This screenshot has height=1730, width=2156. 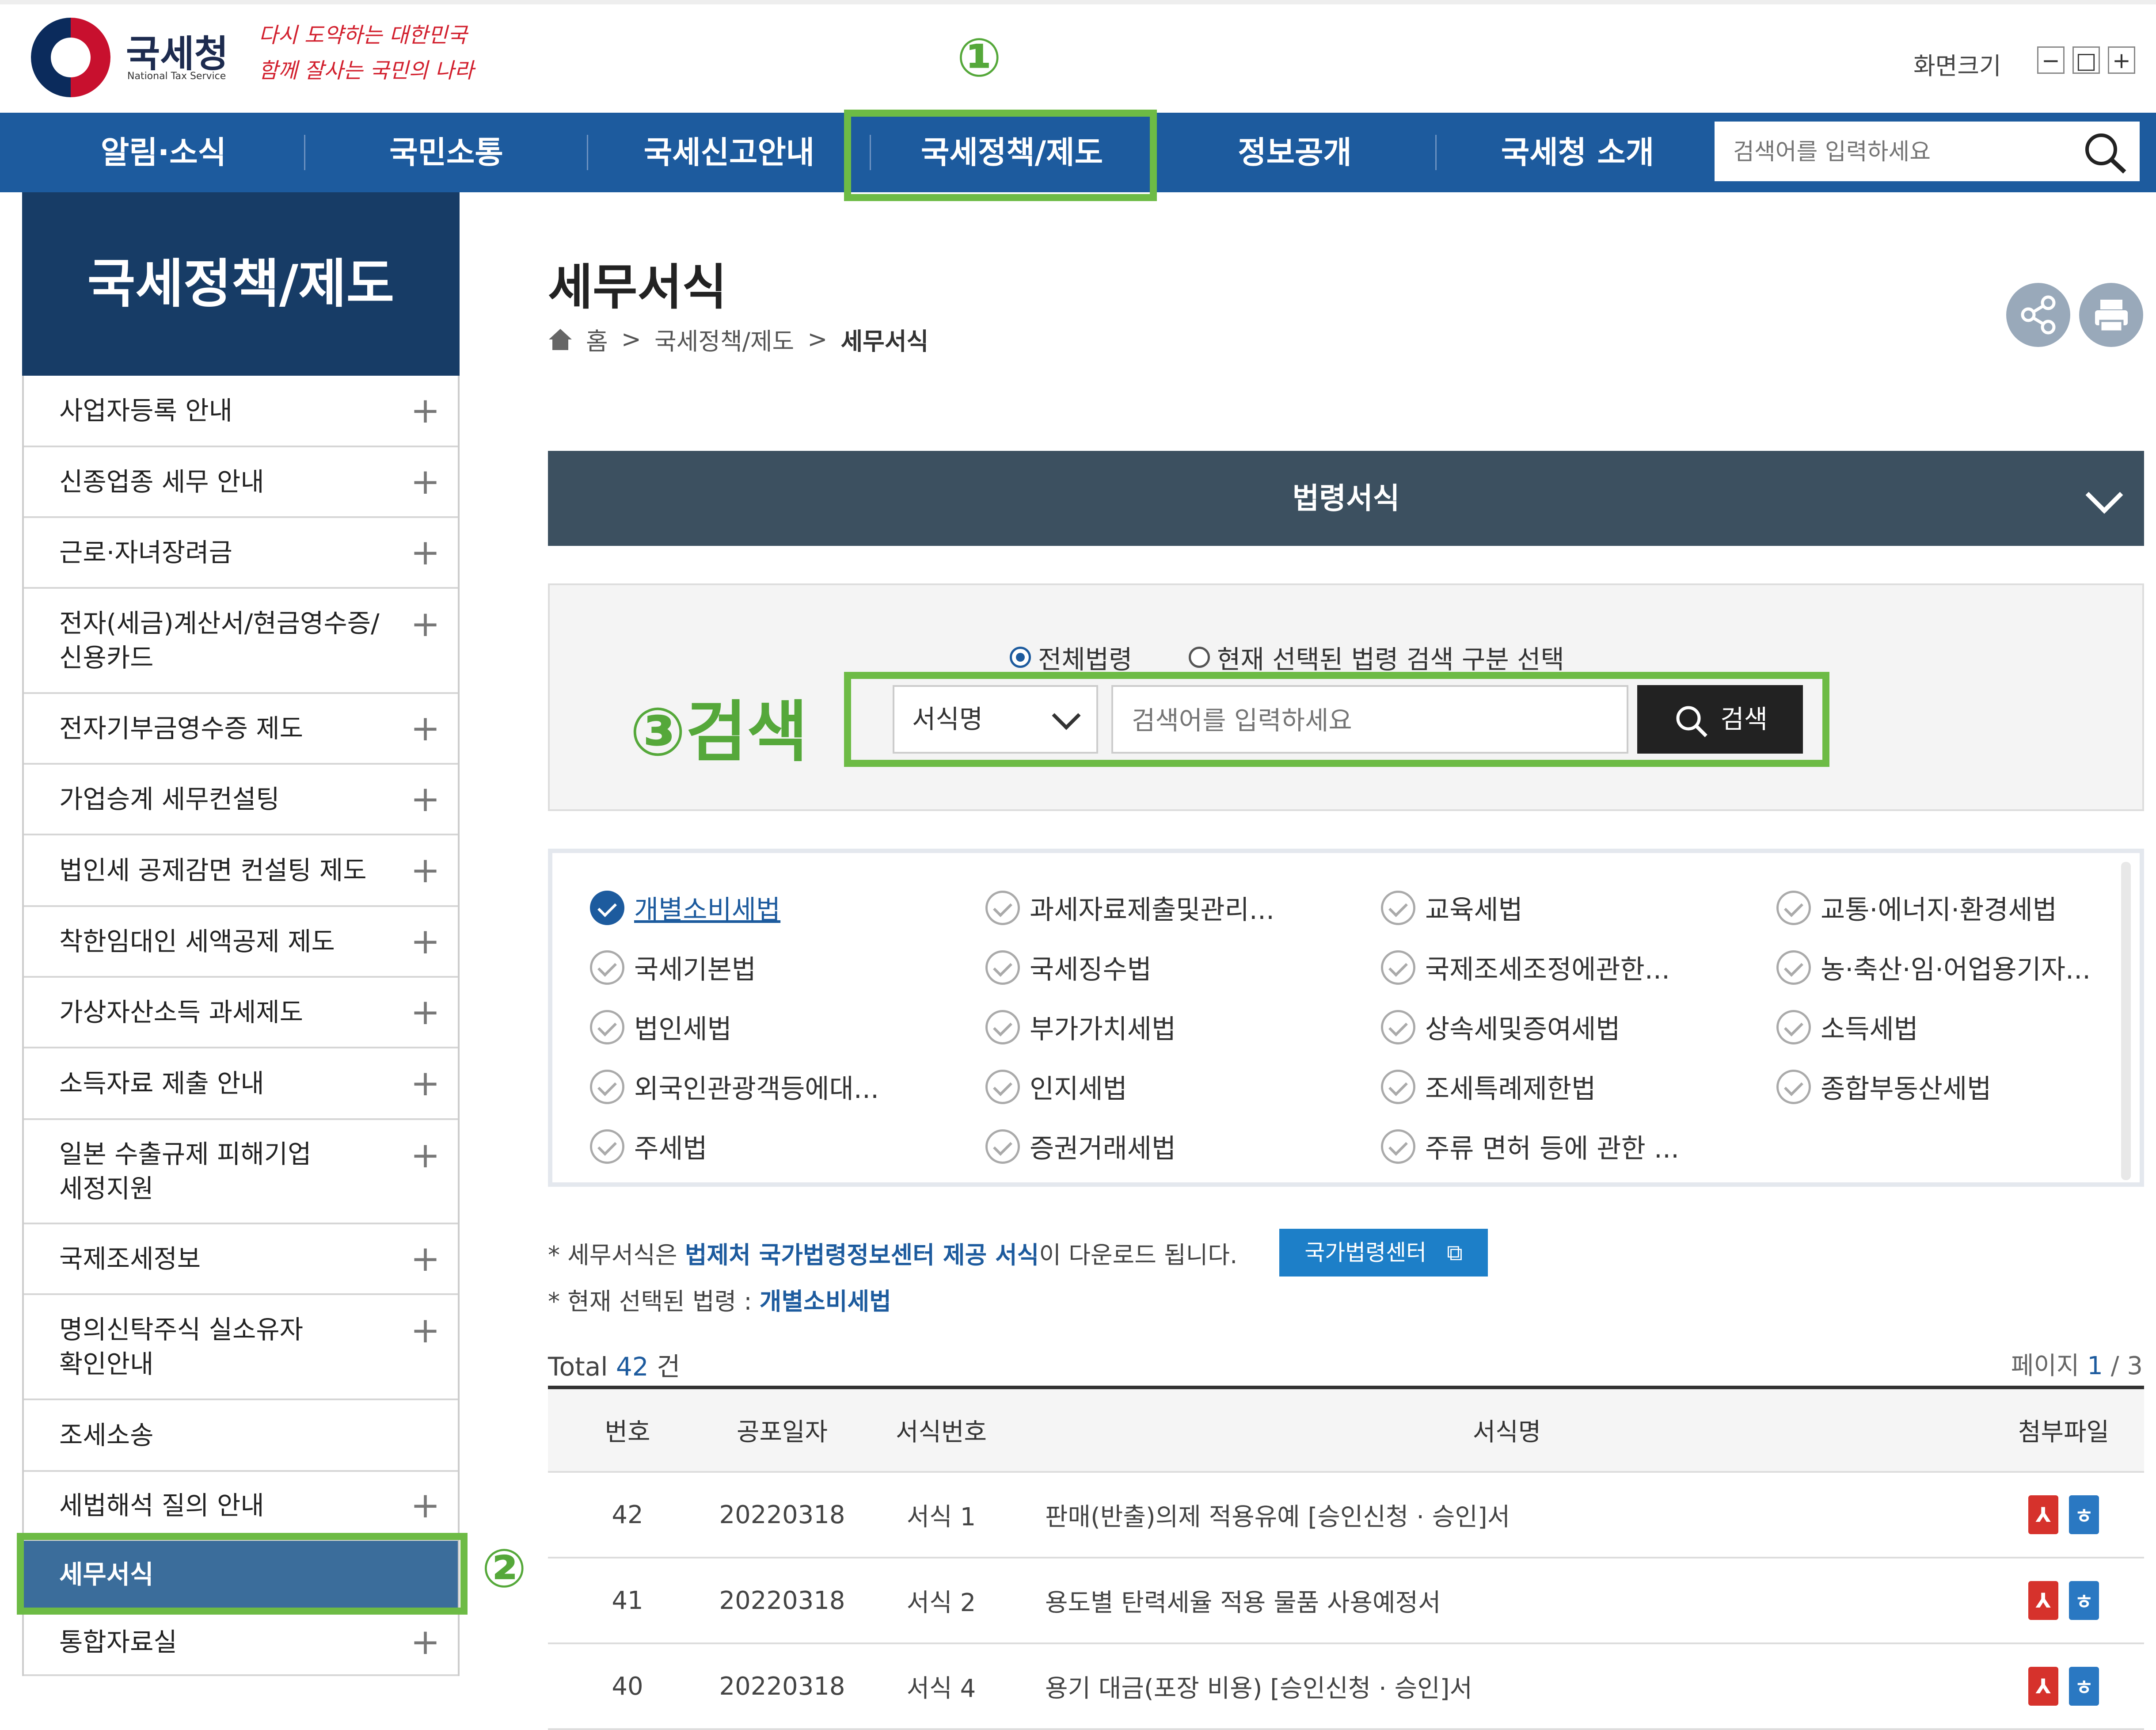 I want to click on nav-item-disclosure: 정보공개, so click(x=1295, y=152).